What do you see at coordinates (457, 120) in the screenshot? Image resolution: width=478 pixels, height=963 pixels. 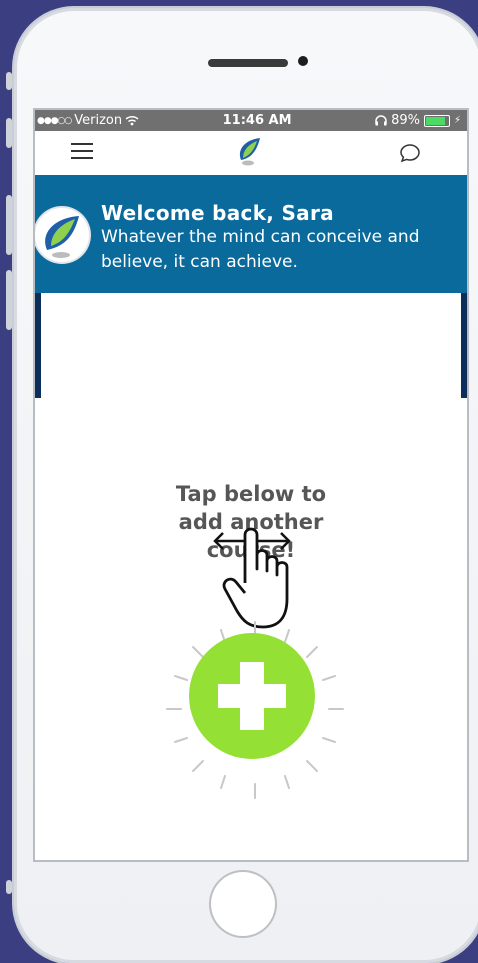 I see `charging-bolt-icon: ⚡` at bounding box center [457, 120].